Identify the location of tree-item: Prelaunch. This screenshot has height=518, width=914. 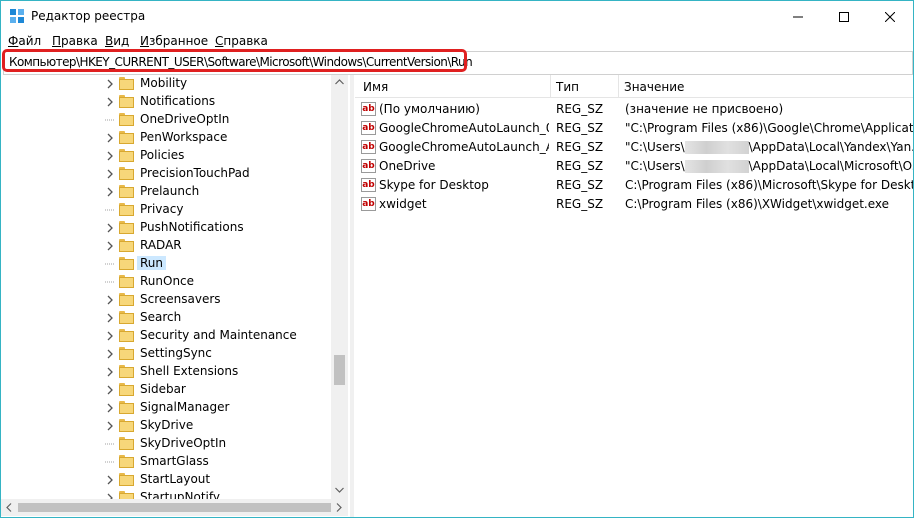
(166, 192).